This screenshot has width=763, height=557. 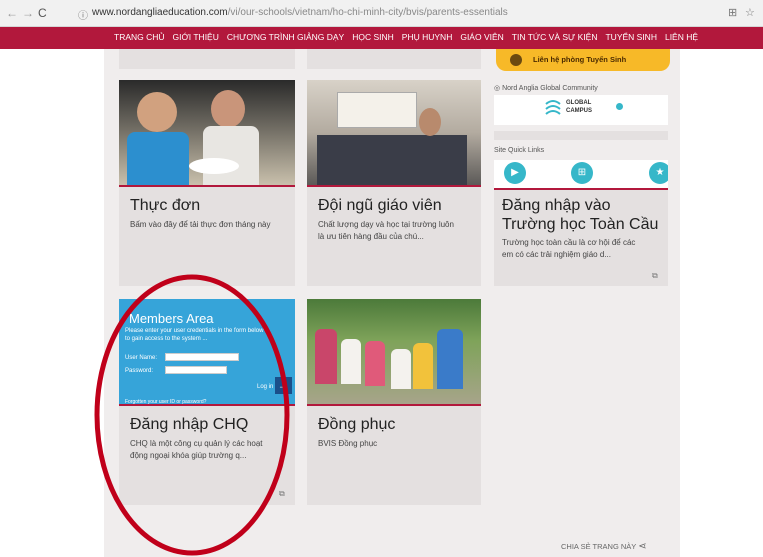 I want to click on share-icon: ⋖, so click(x=642, y=546).